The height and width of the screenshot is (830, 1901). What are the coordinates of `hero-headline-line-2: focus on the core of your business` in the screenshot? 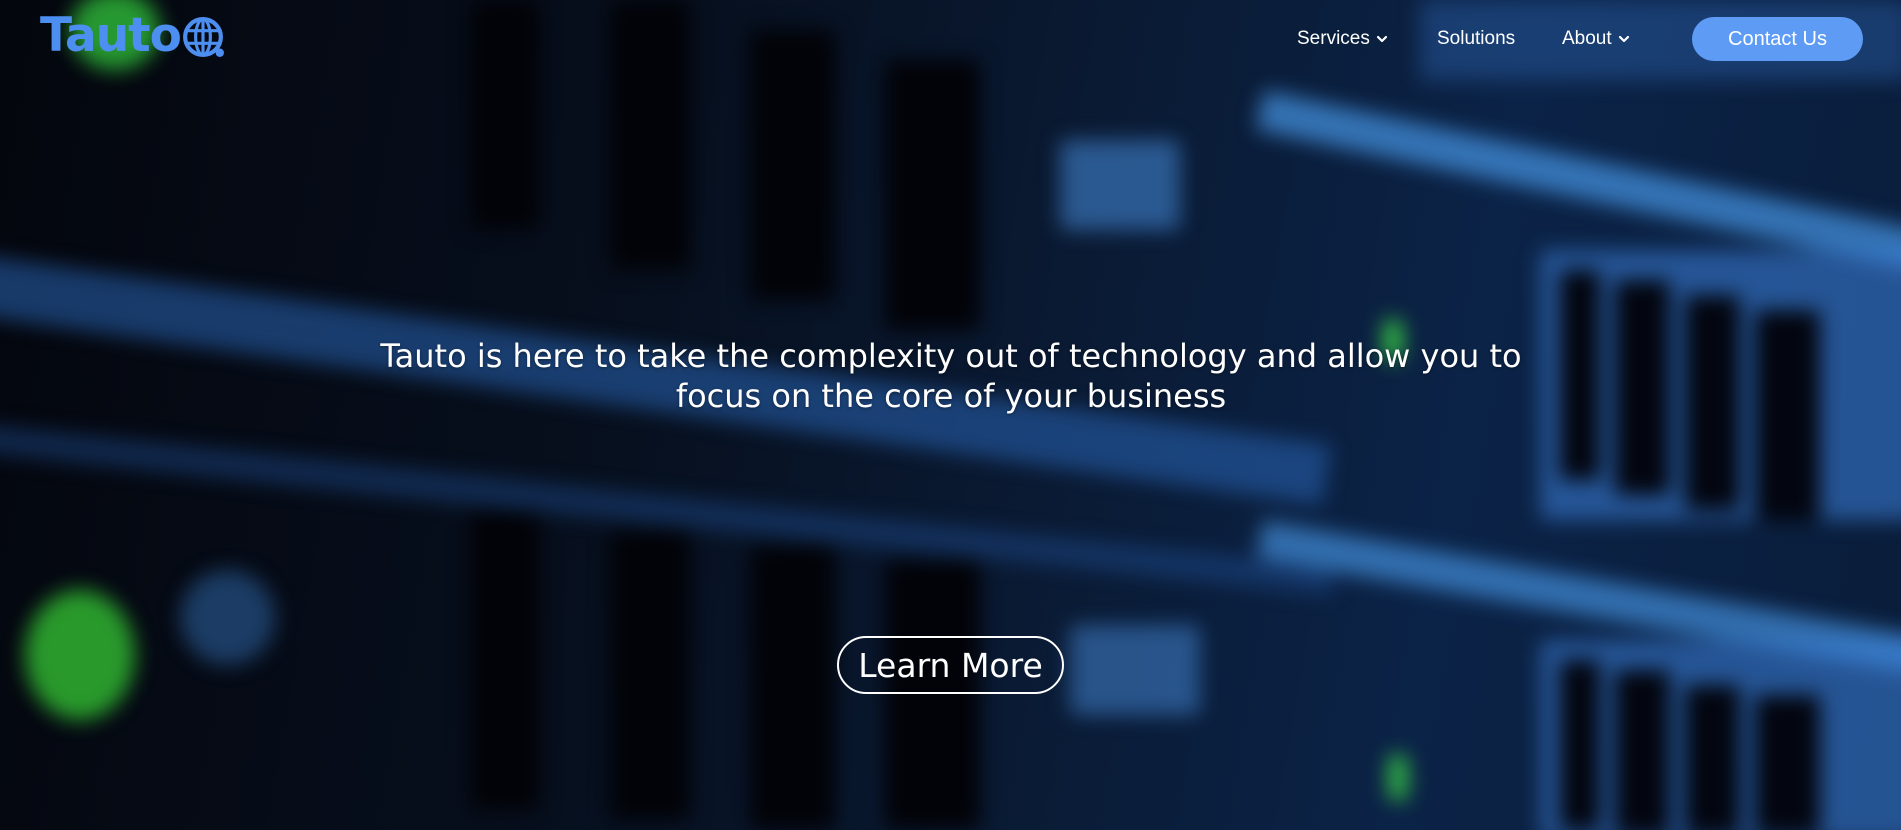 It's located at (951, 396).